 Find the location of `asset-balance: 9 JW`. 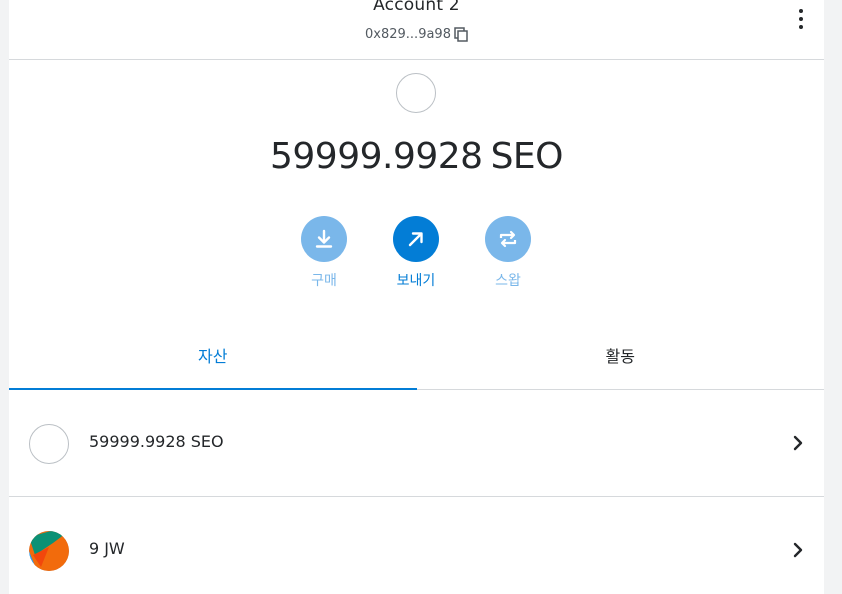

asset-balance: 9 JW is located at coordinates (107, 548).